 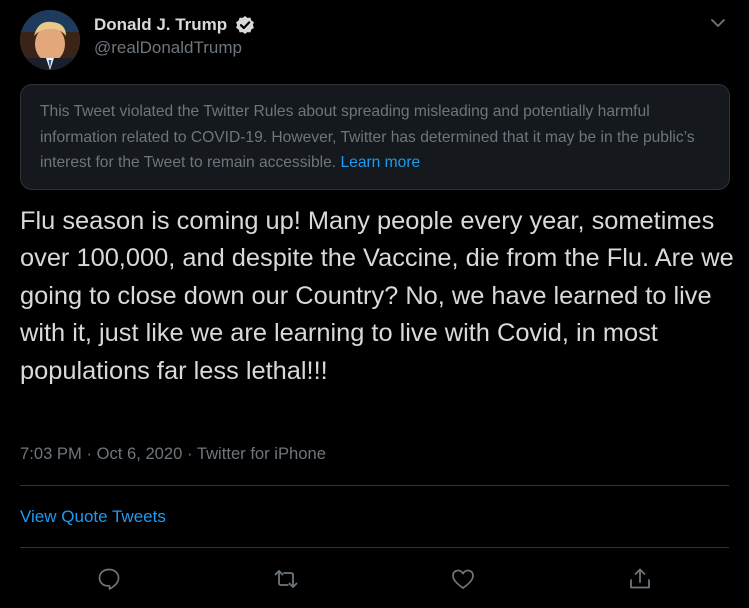 What do you see at coordinates (463, 579) in the screenshot?
I see `like-heart-icon` at bounding box center [463, 579].